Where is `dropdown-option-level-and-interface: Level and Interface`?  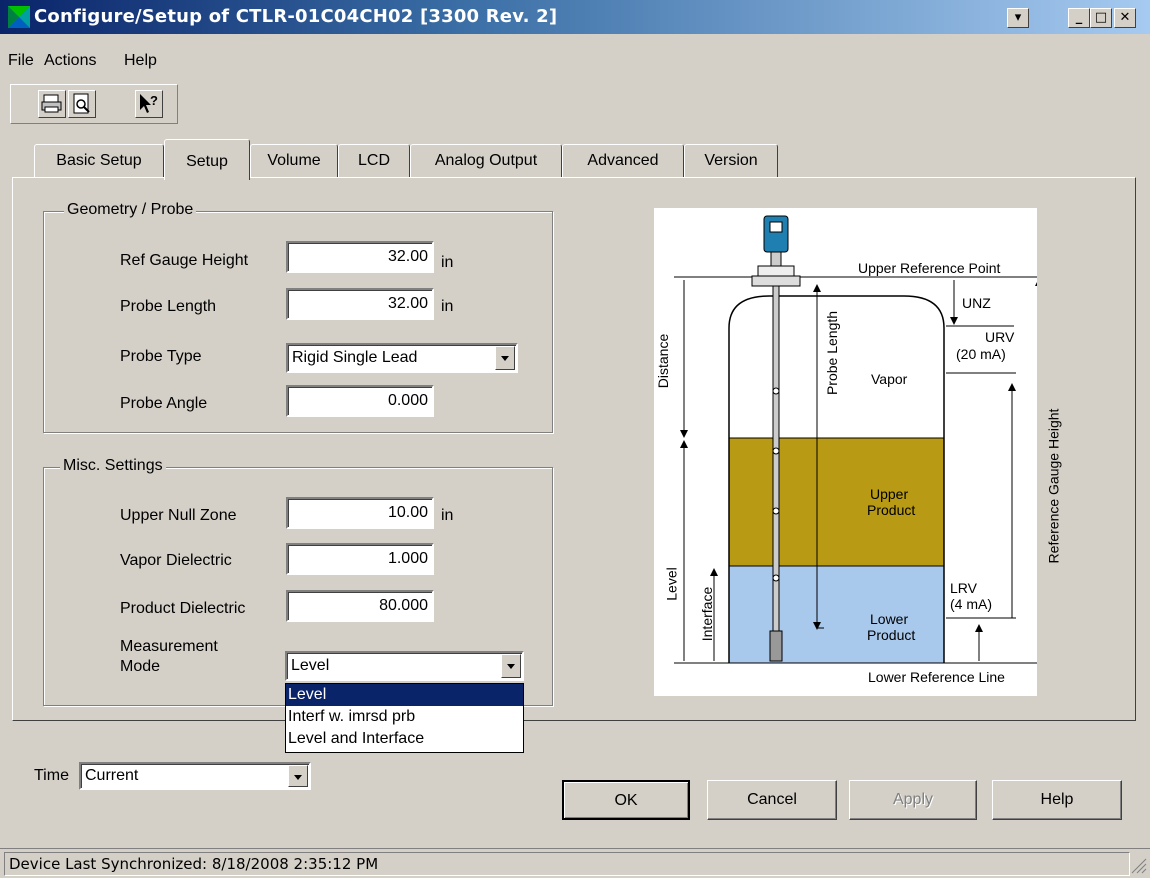
dropdown-option-level-and-interface: Level and Interface is located at coordinates (404, 739).